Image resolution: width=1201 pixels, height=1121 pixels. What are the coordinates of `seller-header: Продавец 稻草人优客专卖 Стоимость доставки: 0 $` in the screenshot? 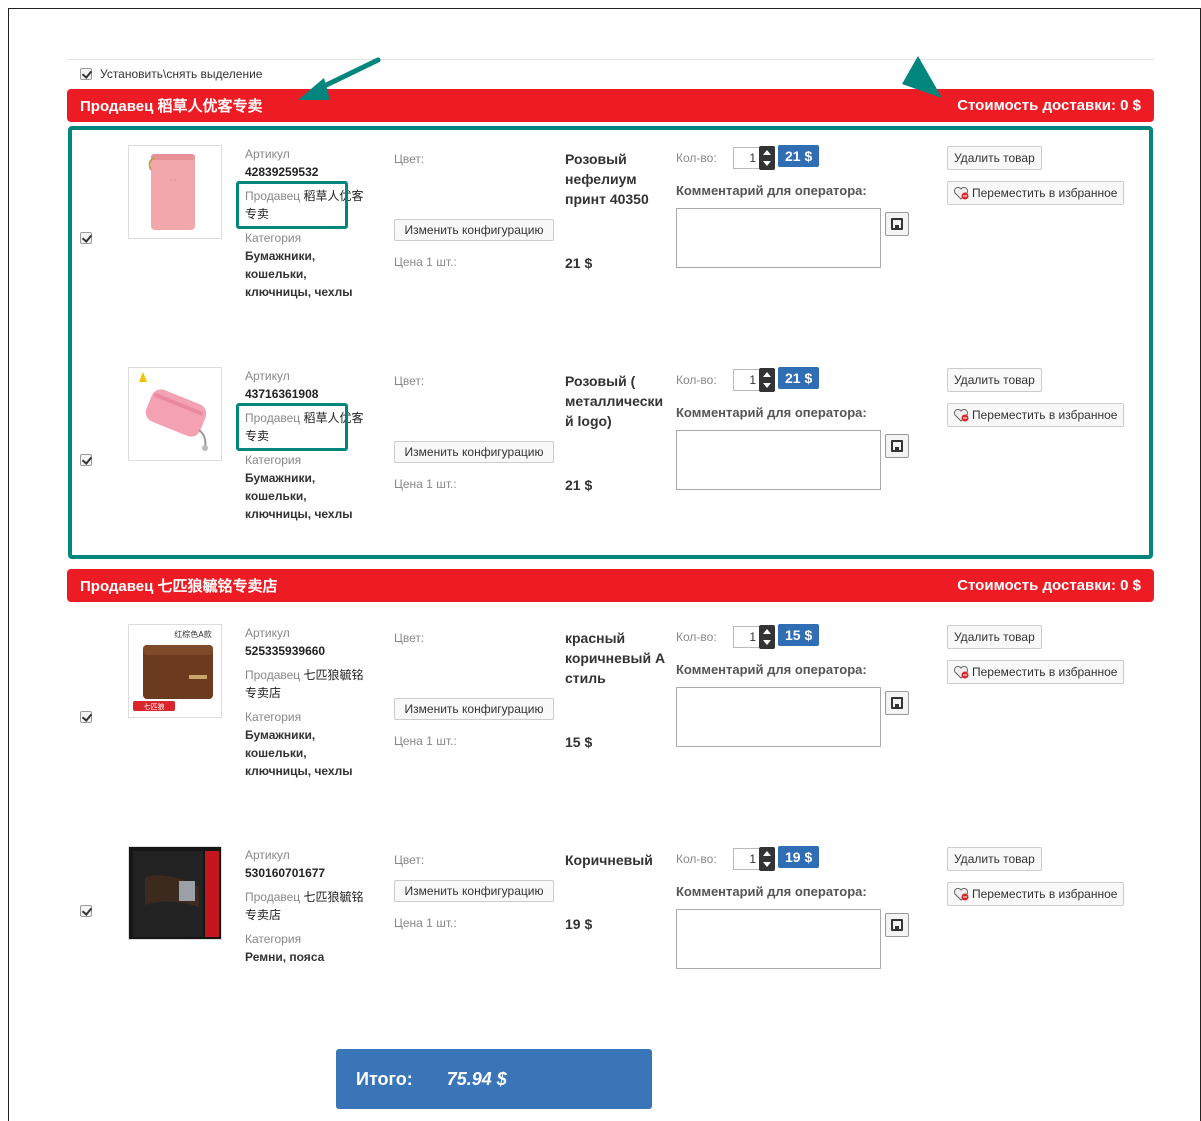 It's located at (610, 105).